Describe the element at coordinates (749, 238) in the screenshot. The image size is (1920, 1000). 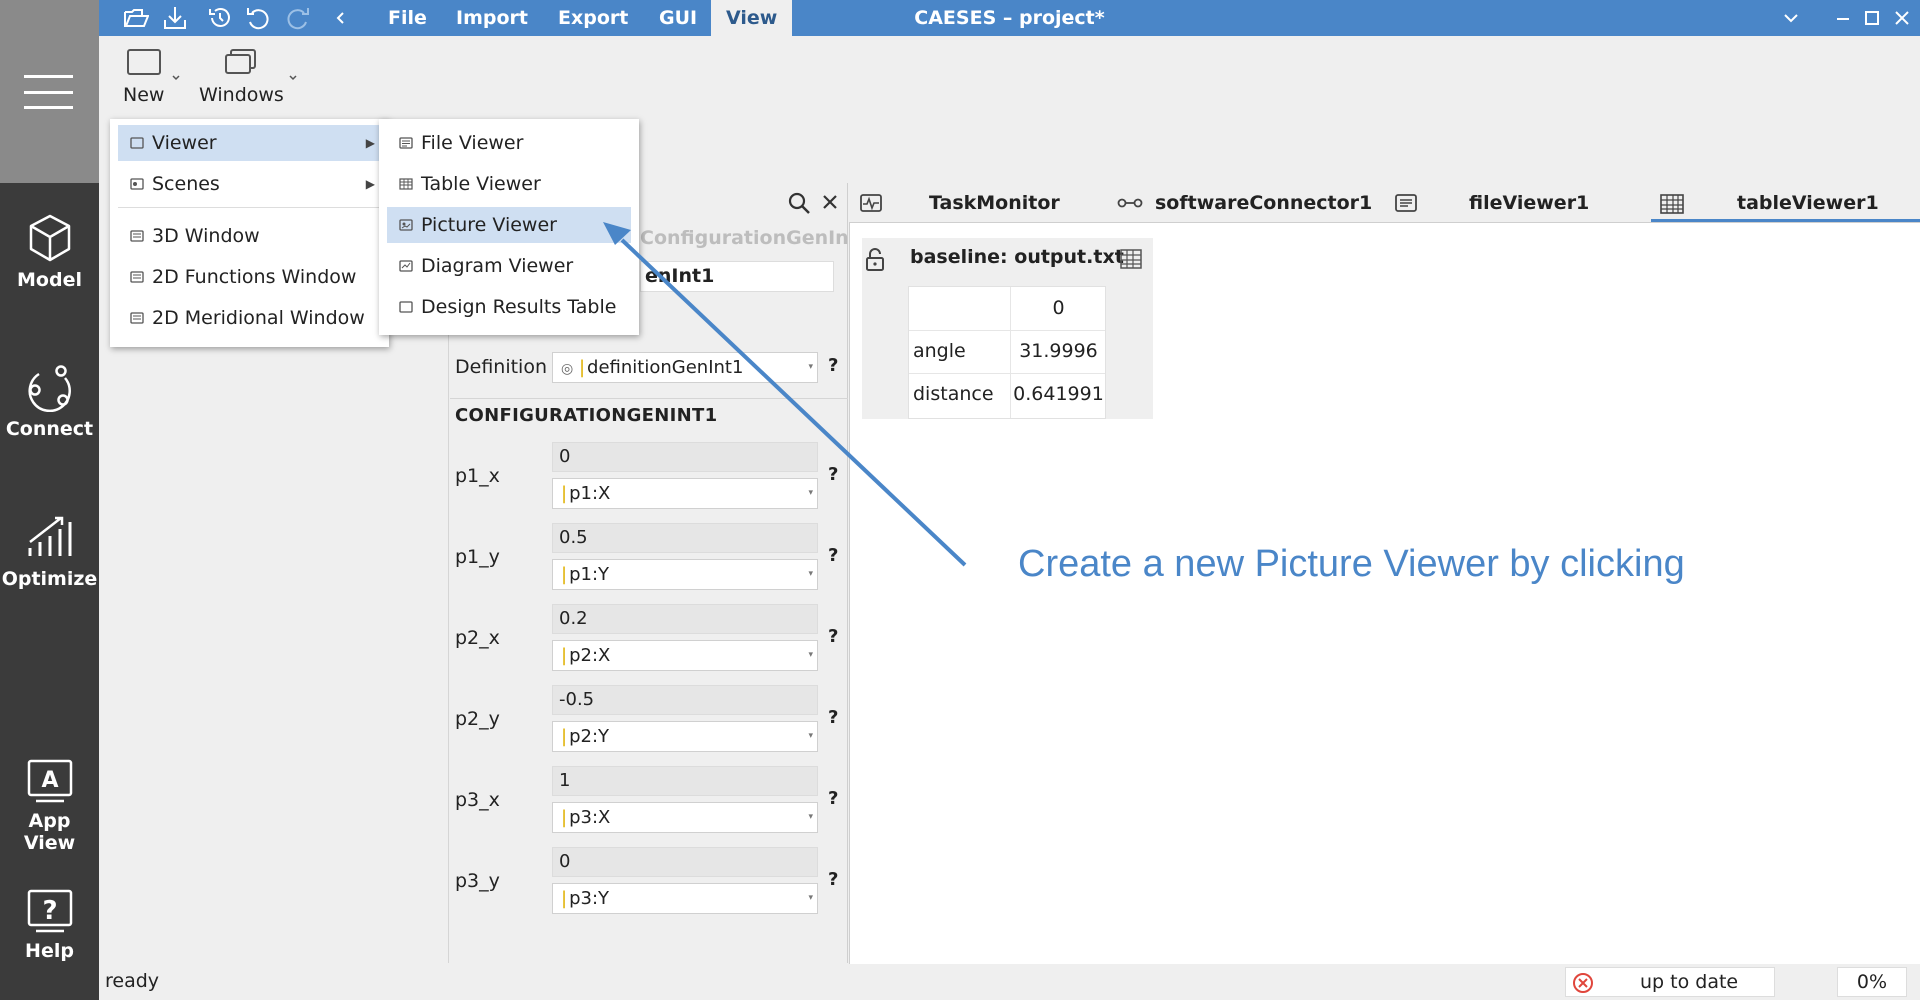
I see `object-type-label: ConfigurationGenInt` at that location.